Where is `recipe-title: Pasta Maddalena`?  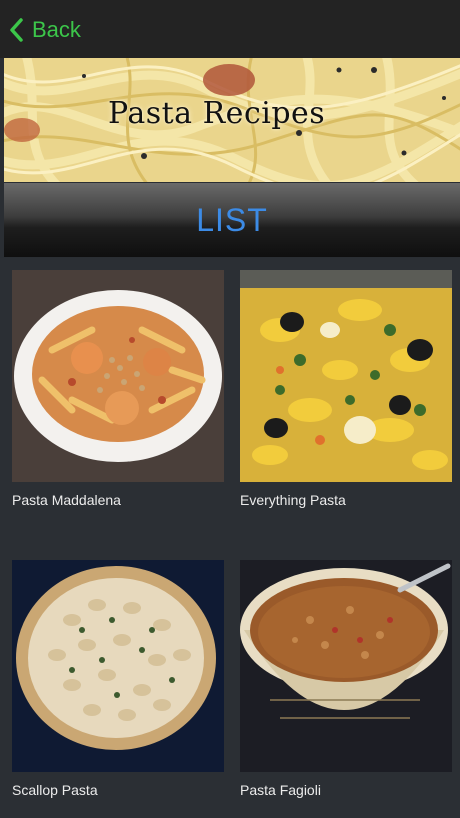 recipe-title: Pasta Maddalena is located at coordinates (66, 500).